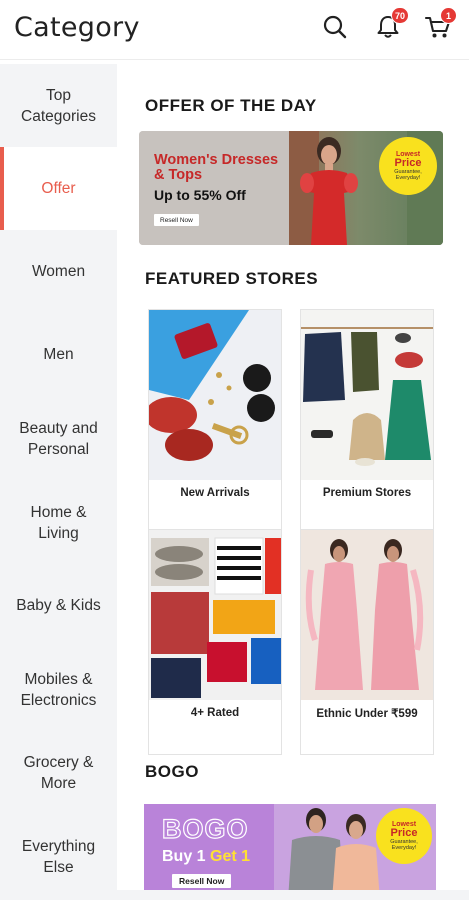 The image size is (469, 900). I want to click on sidebar-item-men: Men, so click(58, 354).